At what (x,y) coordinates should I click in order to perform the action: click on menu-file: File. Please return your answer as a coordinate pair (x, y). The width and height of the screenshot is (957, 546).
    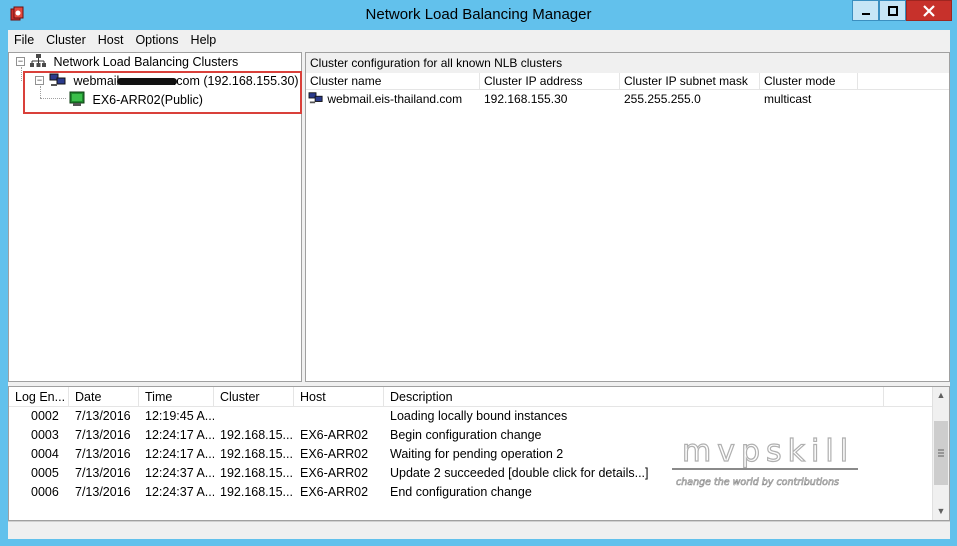
    Looking at the image, I should click on (24, 40).